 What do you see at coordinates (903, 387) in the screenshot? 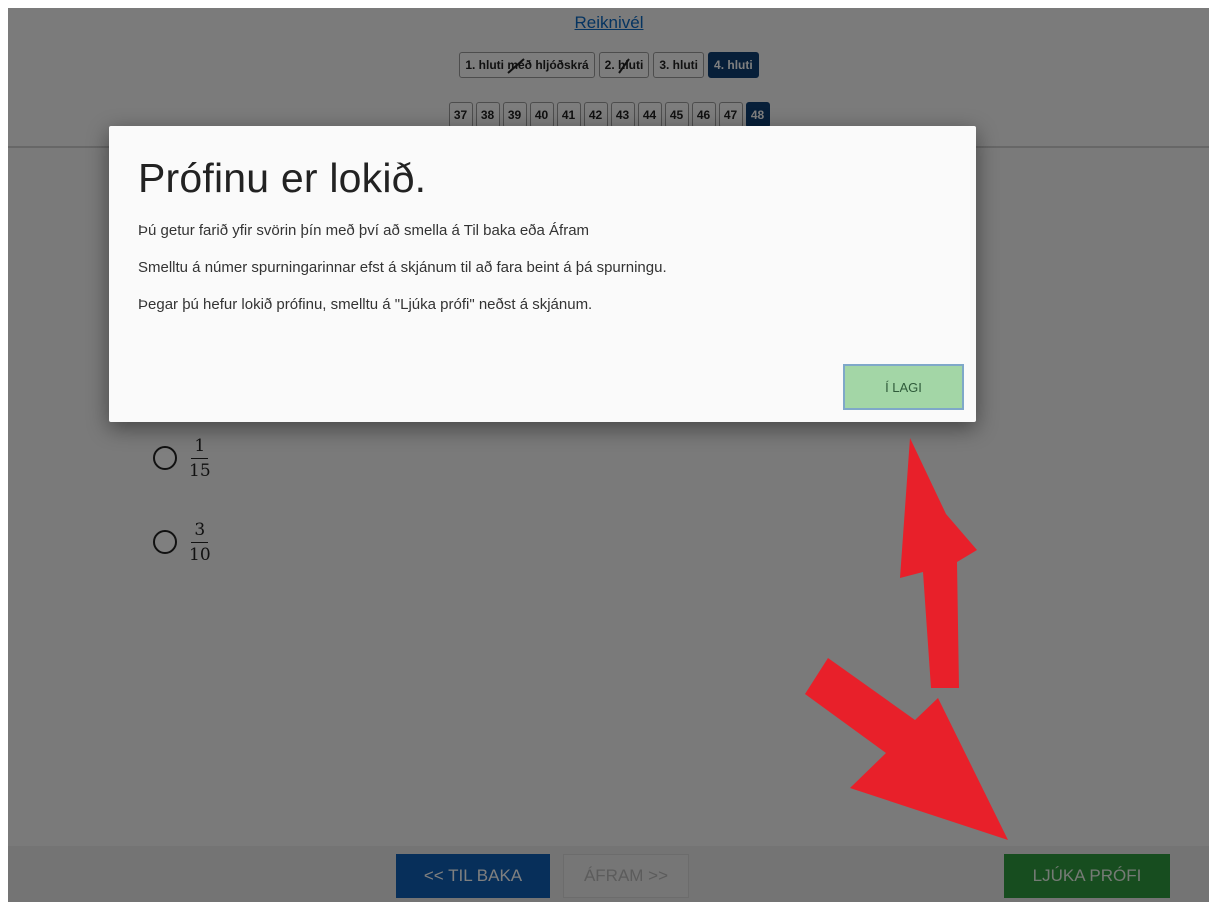
I see `ok-button: Í LAGI` at bounding box center [903, 387].